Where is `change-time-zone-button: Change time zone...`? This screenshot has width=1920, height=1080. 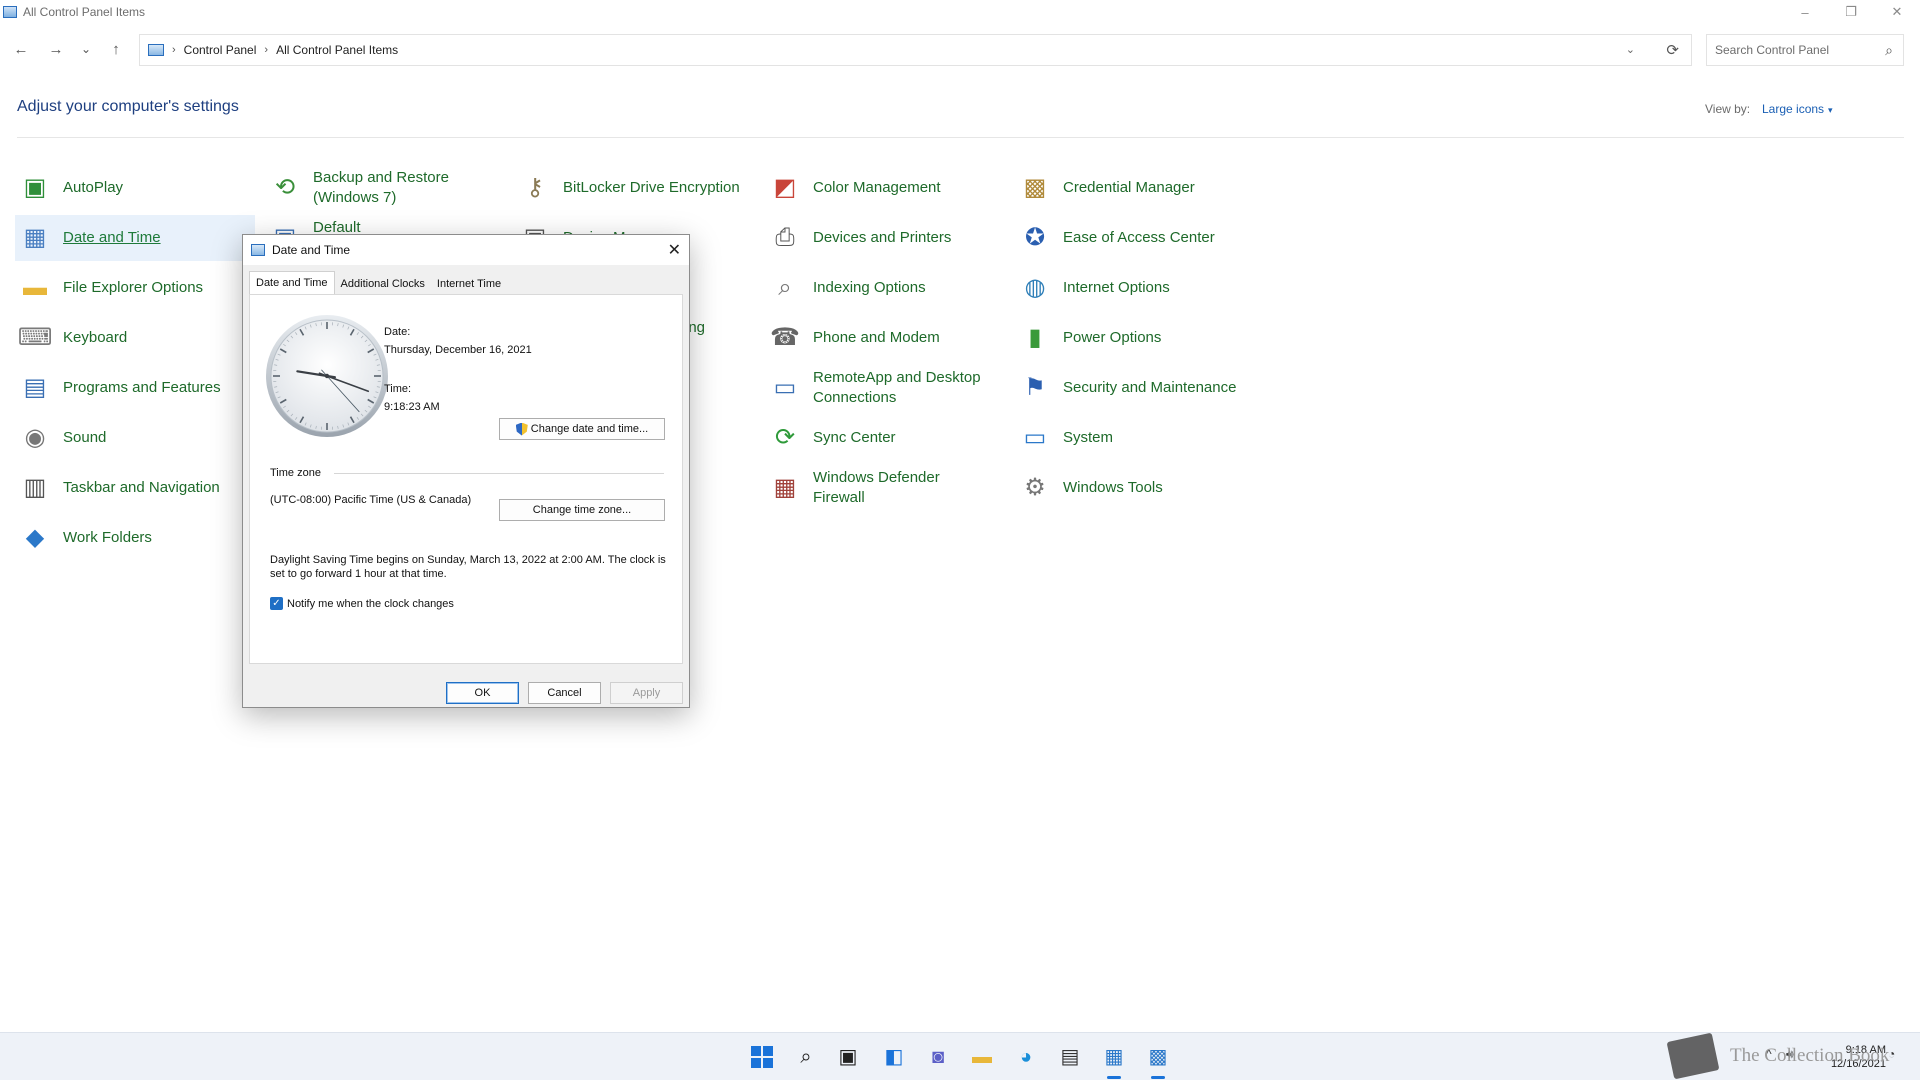 change-time-zone-button: Change time zone... is located at coordinates (582, 510).